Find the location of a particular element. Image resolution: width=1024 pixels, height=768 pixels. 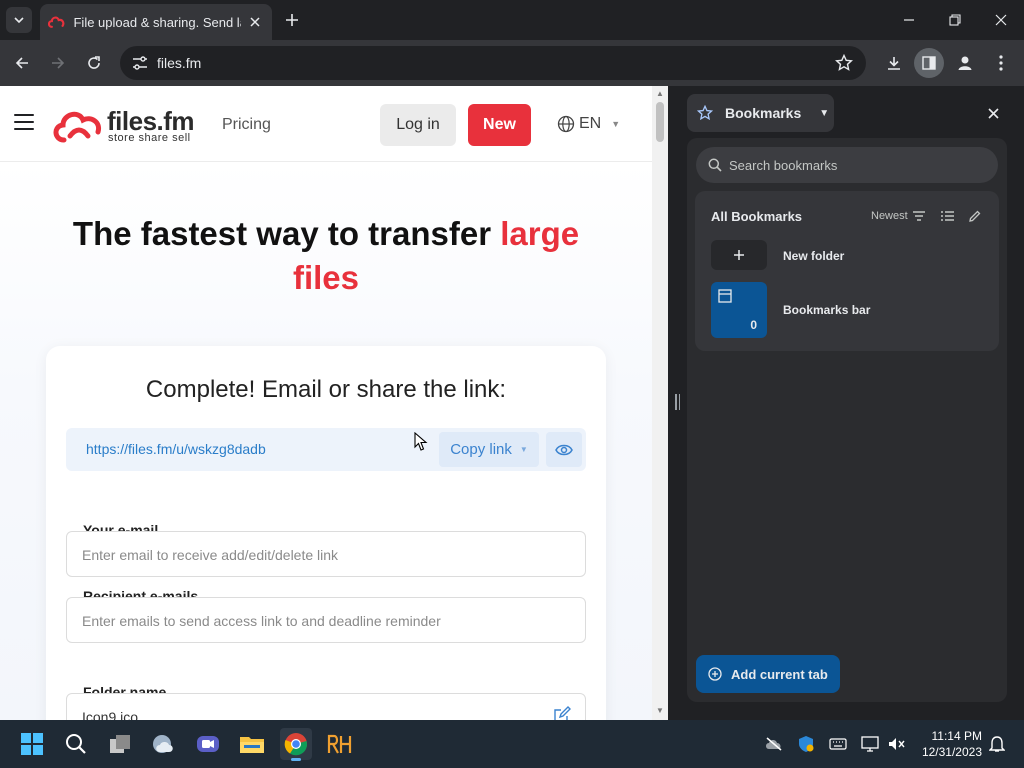

chevron-down-icon is located at coordinates (19, 20).